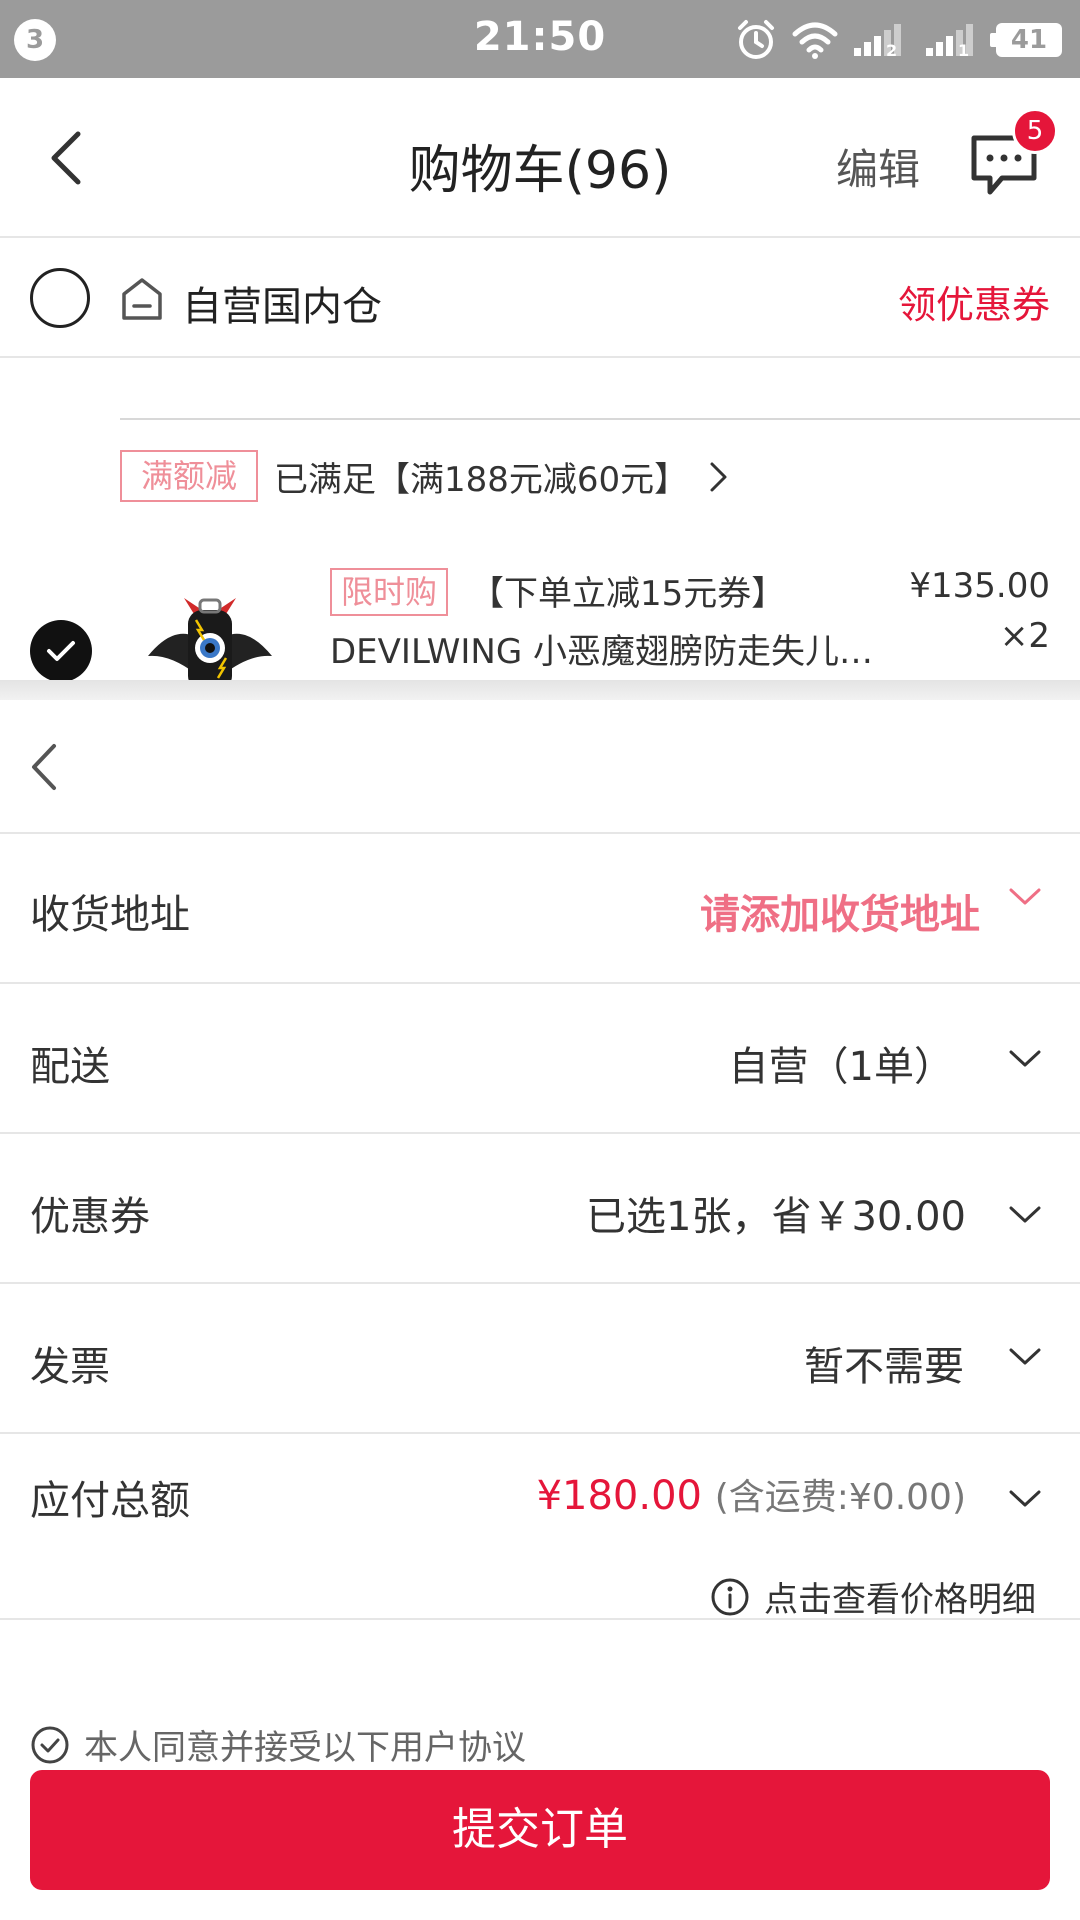 The height and width of the screenshot is (1920, 1080). What do you see at coordinates (540, 1209) in the screenshot?
I see `coupon-row: 优惠券 已选1张，省￥30.00` at bounding box center [540, 1209].